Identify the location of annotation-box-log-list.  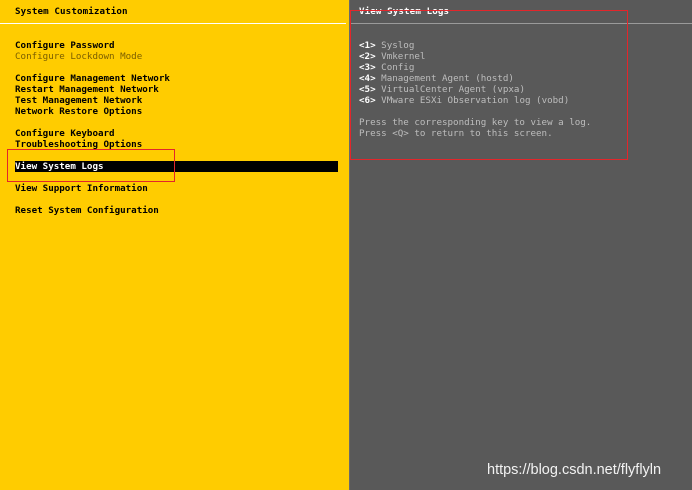
(489, 85).